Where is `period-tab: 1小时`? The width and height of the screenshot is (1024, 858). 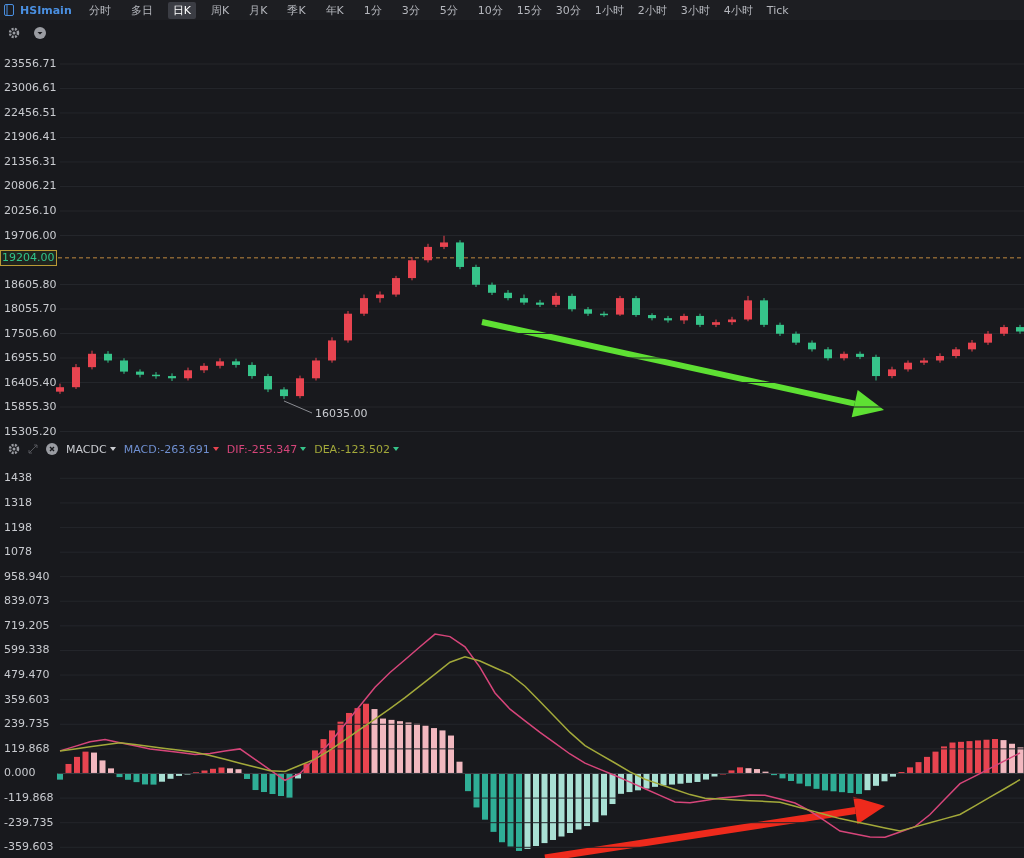
period-tab: 1小时 is located at coordinates (609, 10).